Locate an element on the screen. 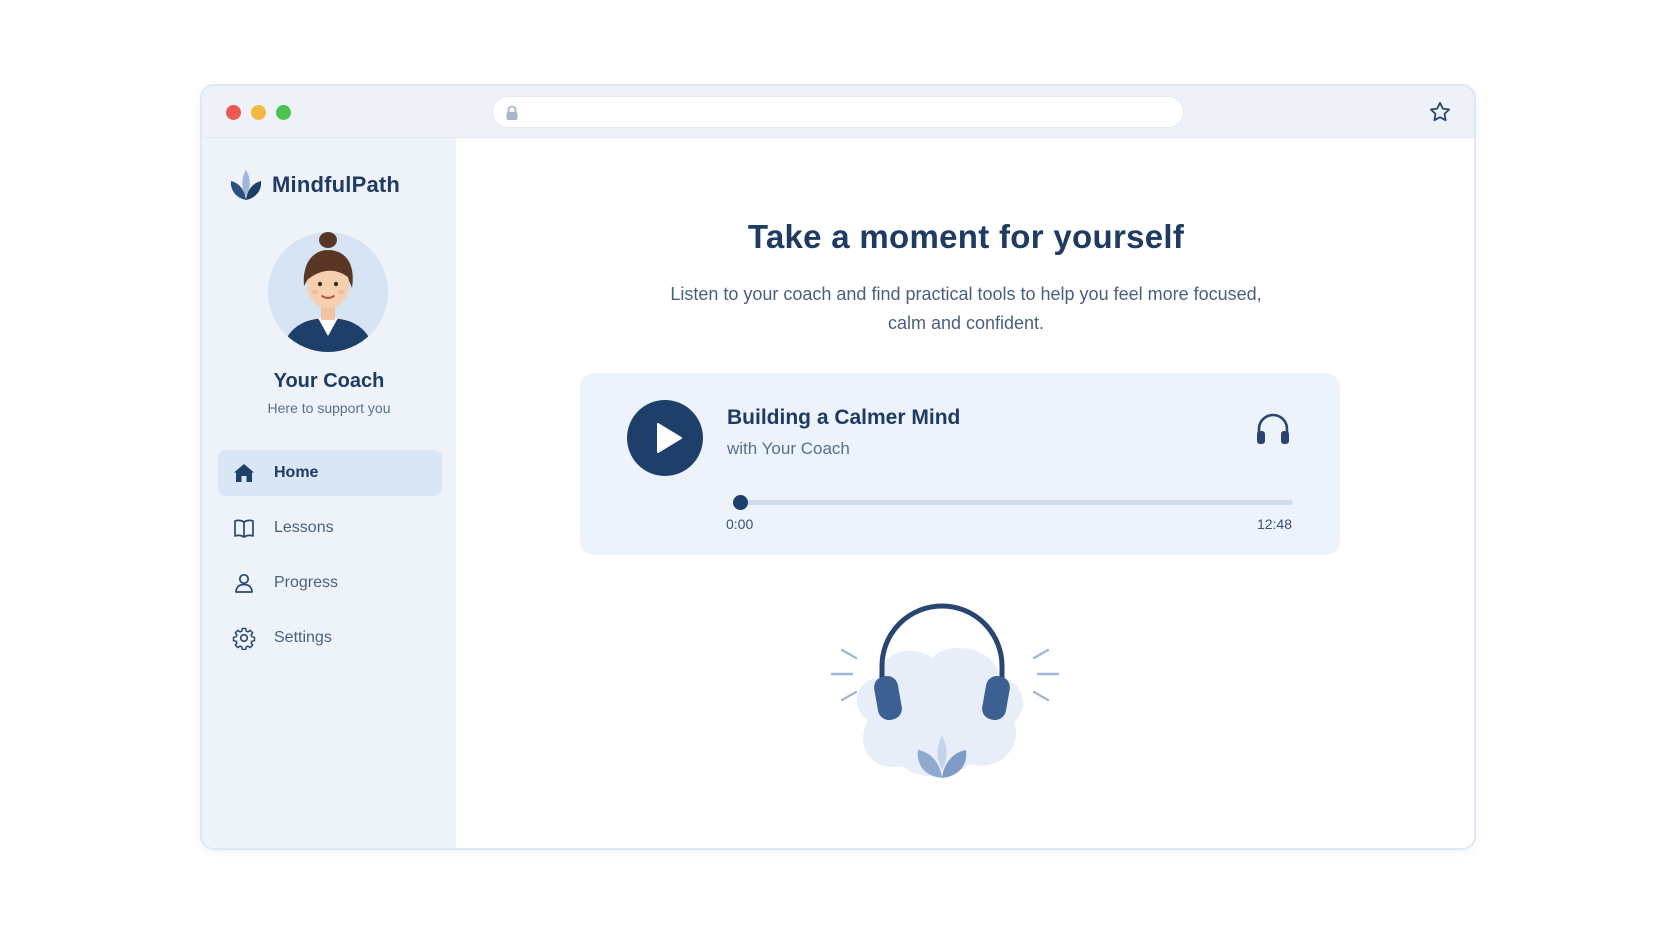 Image resolution: width=1672 pixels, height=941 pixels. lock-icon is located at coordinates (512, 112).